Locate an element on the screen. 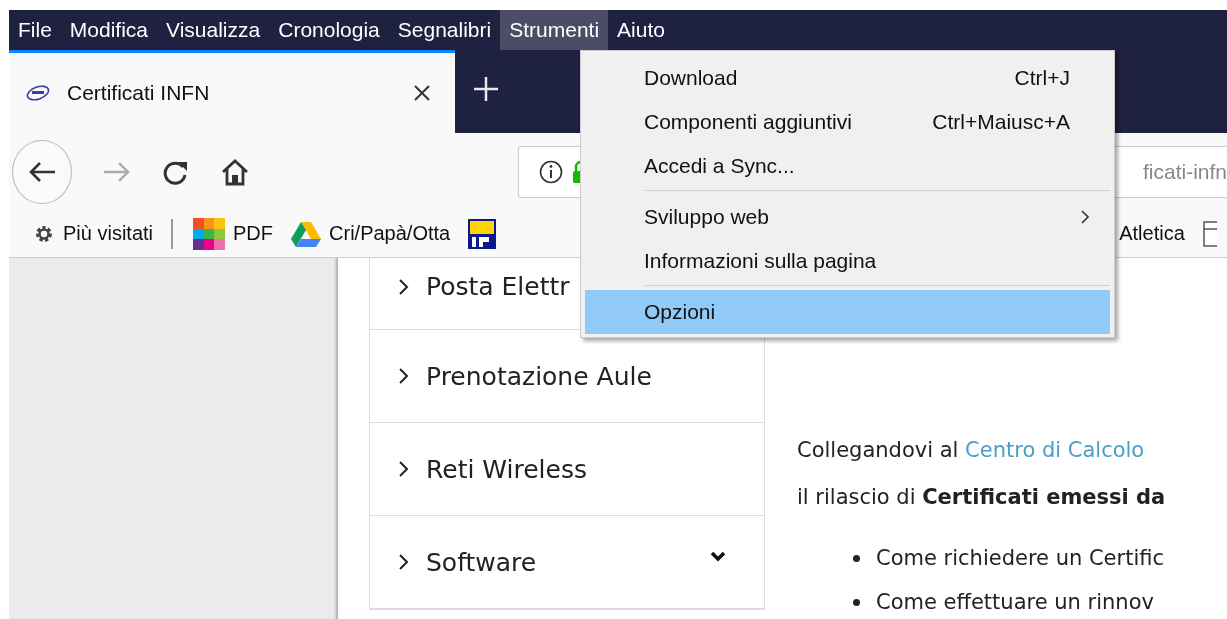  paragraph-text: il rilascio di Certificati emessi da is located at coordinates (981, 497).